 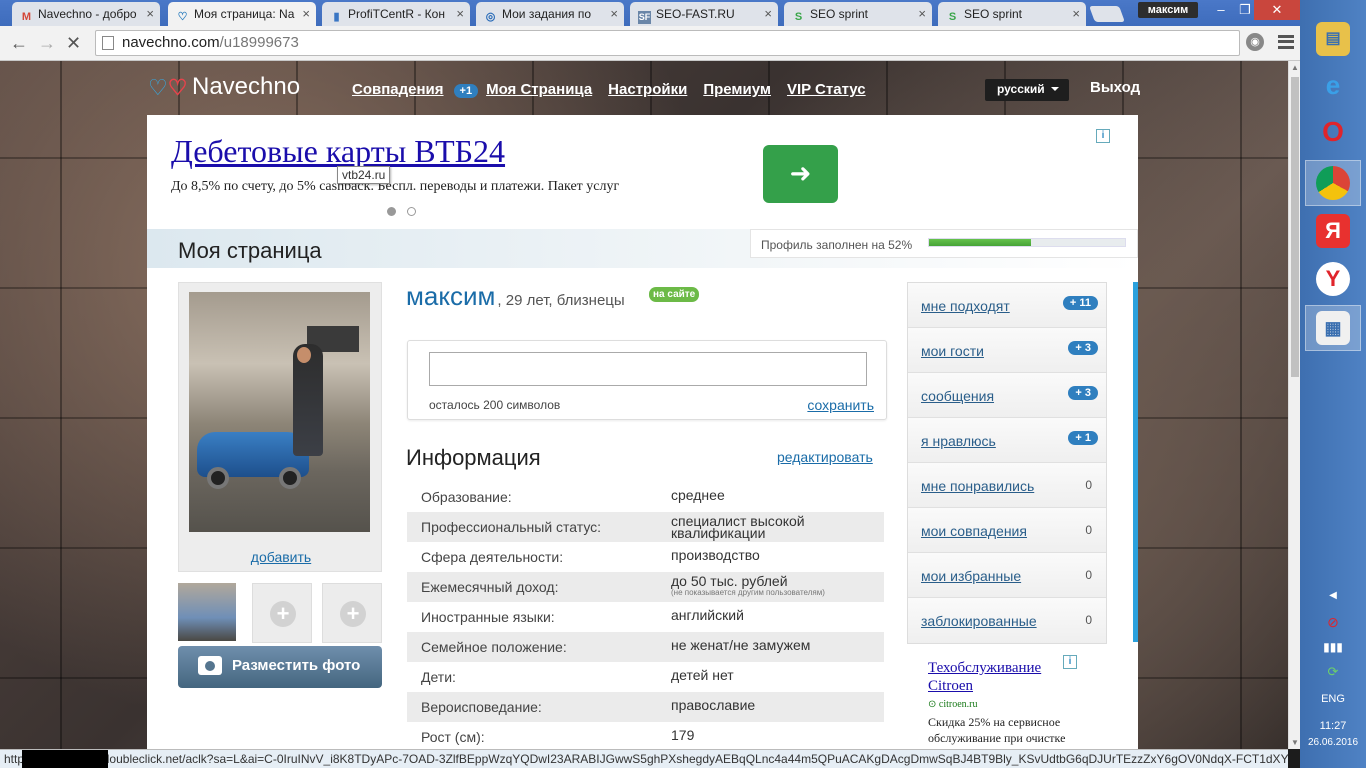 I want to click on info-value: английский, so click(x=707, y=615).